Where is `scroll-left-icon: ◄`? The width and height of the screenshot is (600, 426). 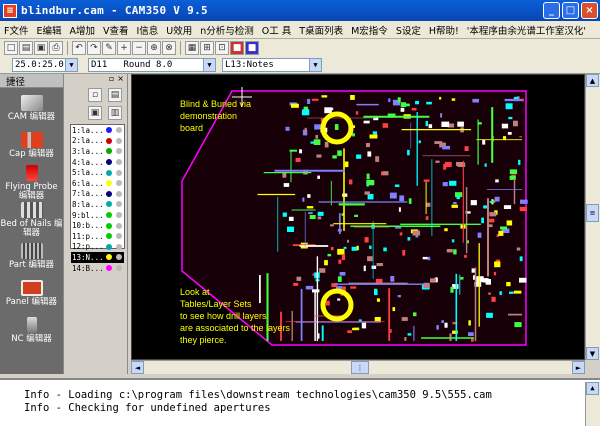 scroll-left-icon: ◄ is located at coordinates (137, 367).